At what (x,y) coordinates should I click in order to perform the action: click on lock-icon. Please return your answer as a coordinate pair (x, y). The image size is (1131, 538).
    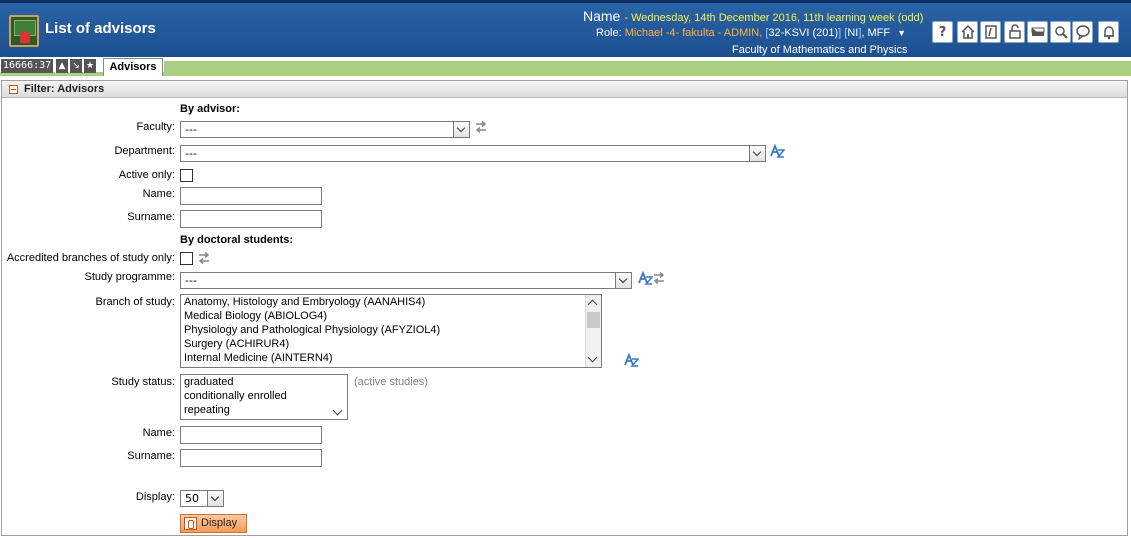
    Looking at the image, I should click on (1014, 32).